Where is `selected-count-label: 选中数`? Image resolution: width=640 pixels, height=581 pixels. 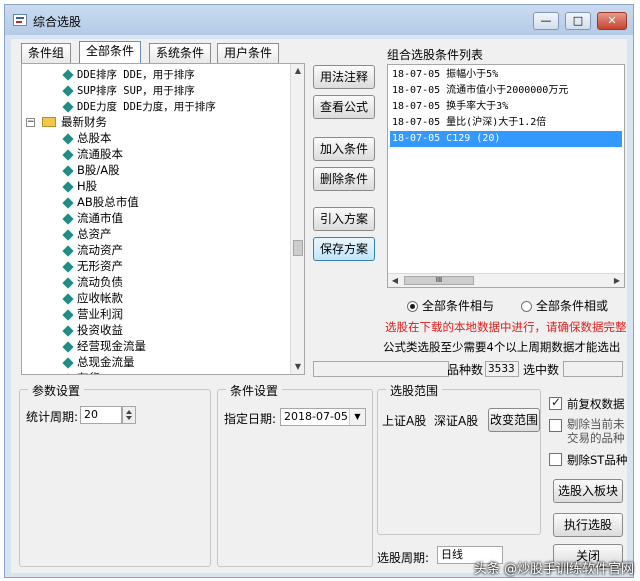
selected-count-label: 选中数 is located at coordinates (541, 370).